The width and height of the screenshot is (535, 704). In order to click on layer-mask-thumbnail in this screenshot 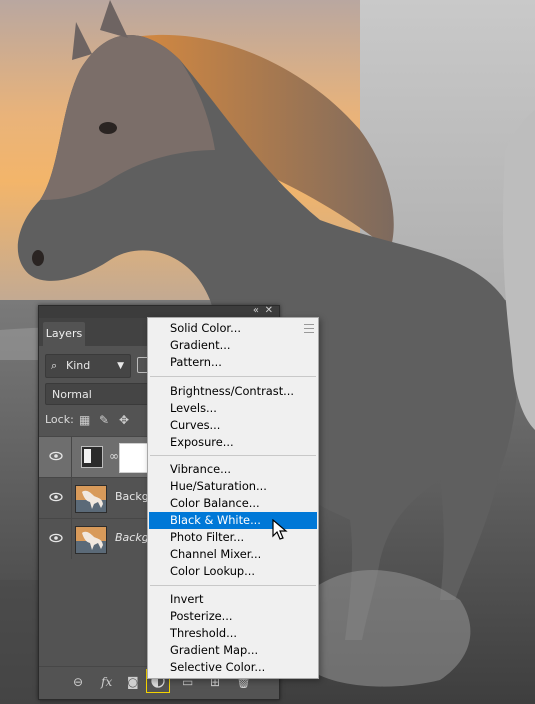, I will do `click(134, 458)`.